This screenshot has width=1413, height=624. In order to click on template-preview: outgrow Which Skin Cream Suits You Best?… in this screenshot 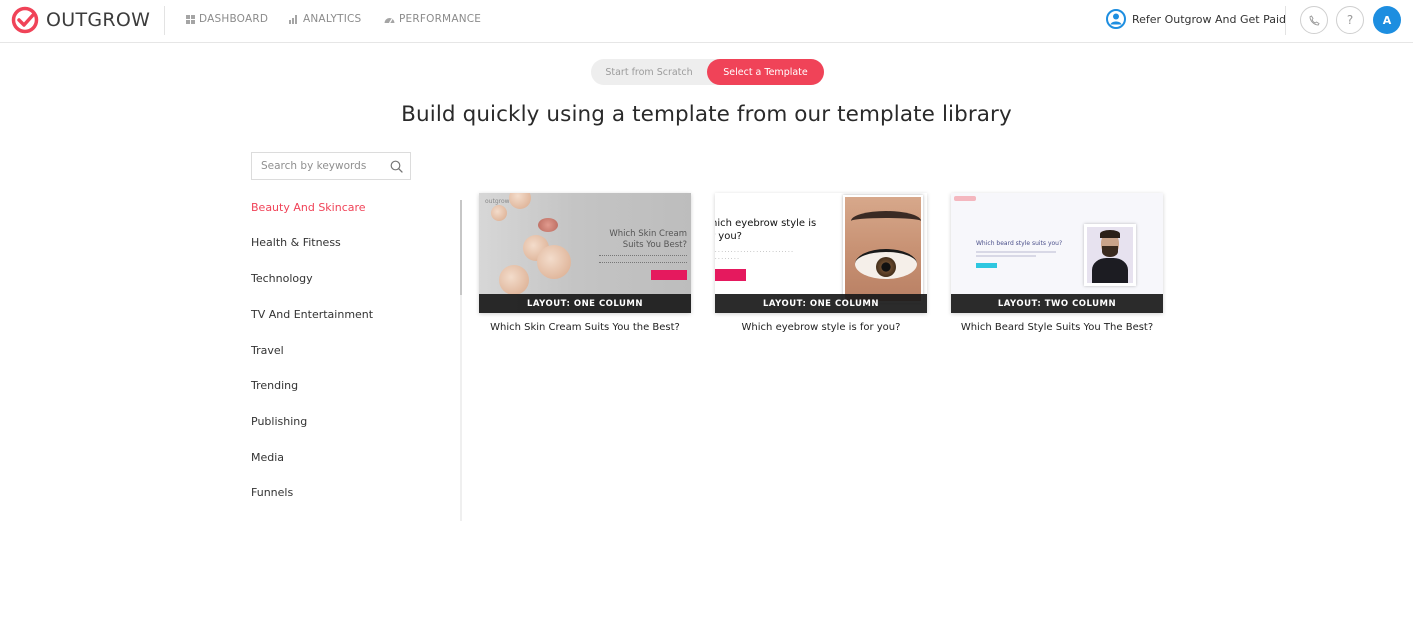, I will do `click(585, 253)`.